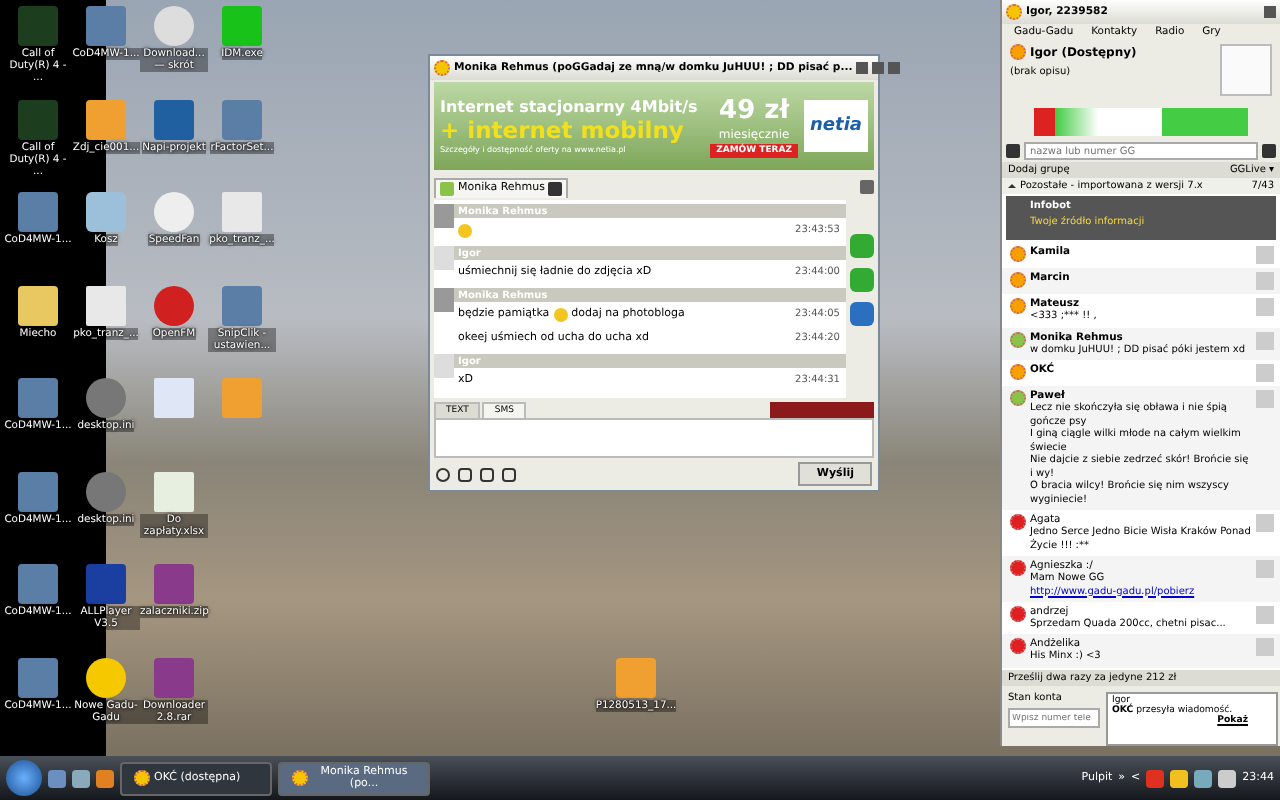 This screenshot has width=1280, height=800. I want to click on emoticon-icon, so click(443, 474).